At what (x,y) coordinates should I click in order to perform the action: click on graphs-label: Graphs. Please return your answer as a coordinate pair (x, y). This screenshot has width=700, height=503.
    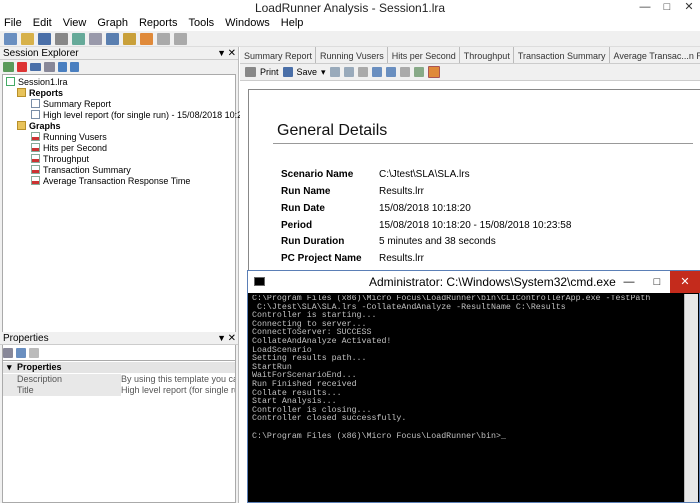
    Looking at the image, I should click on (45, 126).